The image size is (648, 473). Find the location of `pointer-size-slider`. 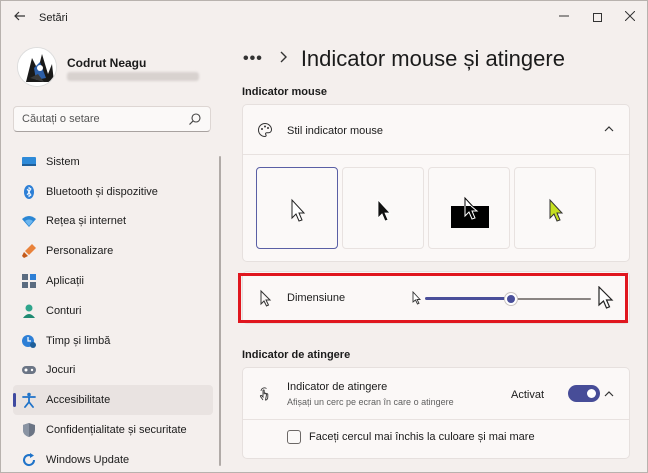

pointer-size-slider is located at coordinates (514, 298).